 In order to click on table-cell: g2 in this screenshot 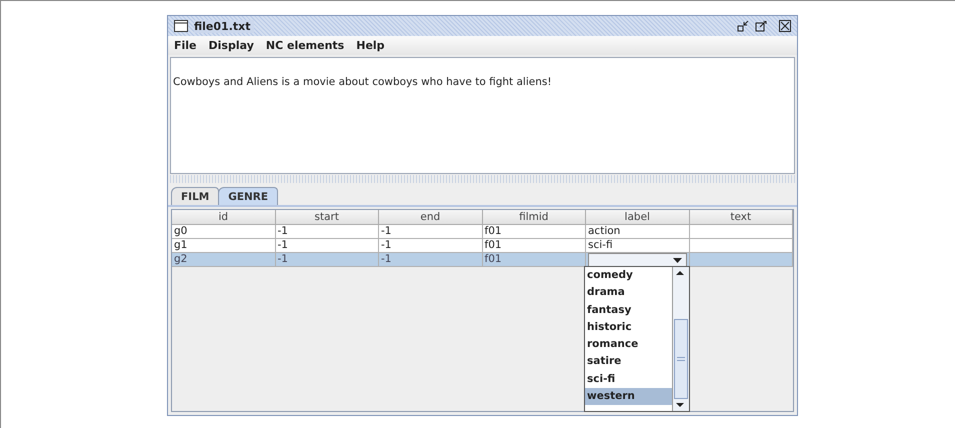, I will do `click(224, 260)`.